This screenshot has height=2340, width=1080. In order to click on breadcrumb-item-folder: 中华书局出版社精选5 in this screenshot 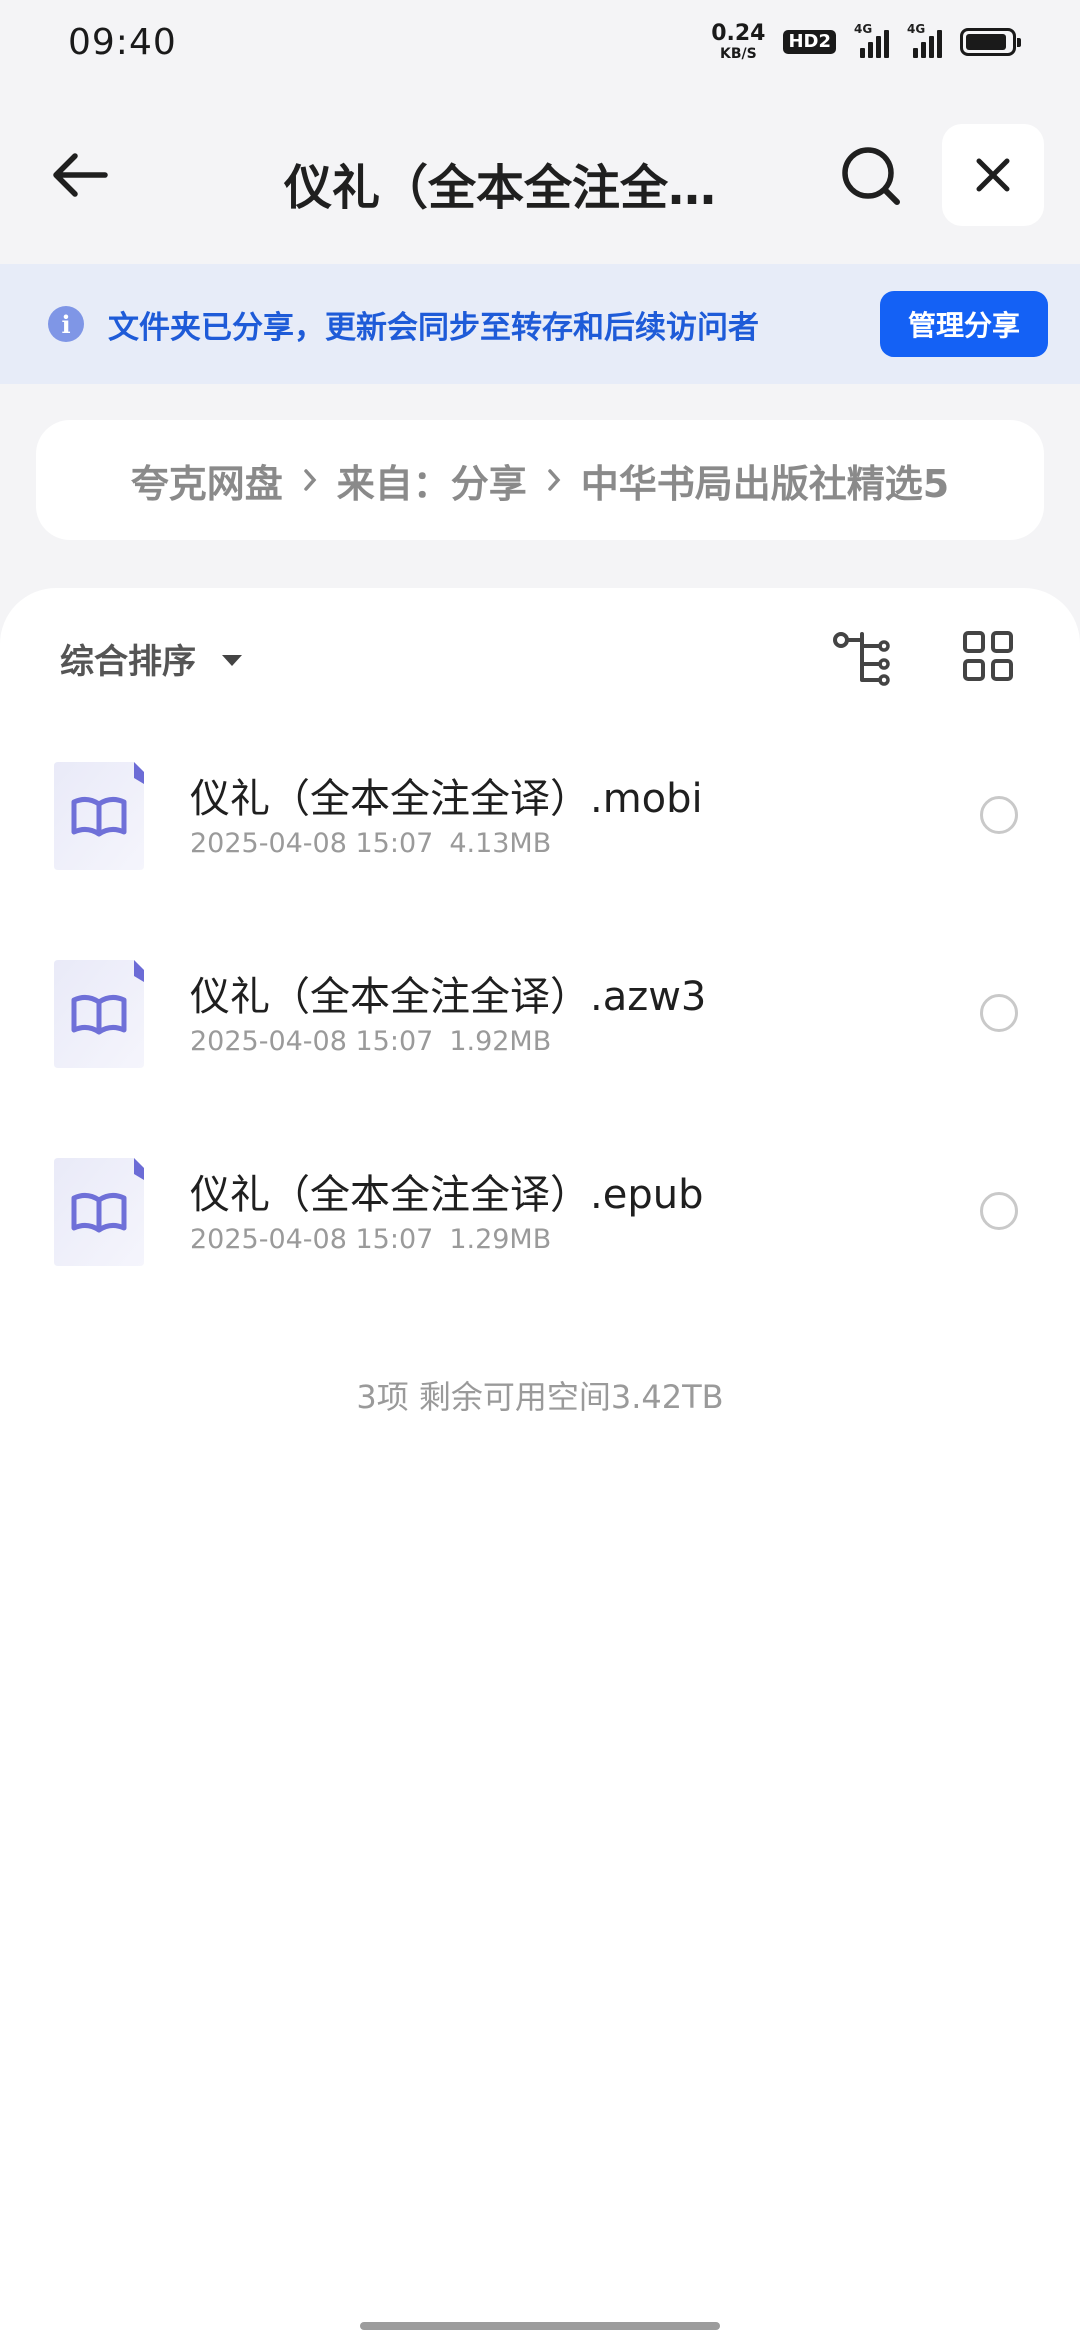, I will do `click(765, 480)`.